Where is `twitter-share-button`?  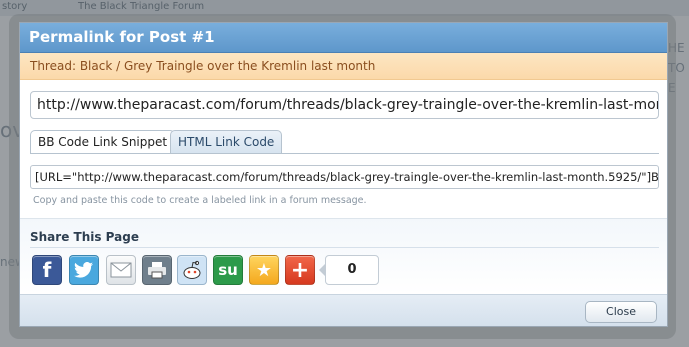 twitter-share-button is located at coordinates (84, 270).